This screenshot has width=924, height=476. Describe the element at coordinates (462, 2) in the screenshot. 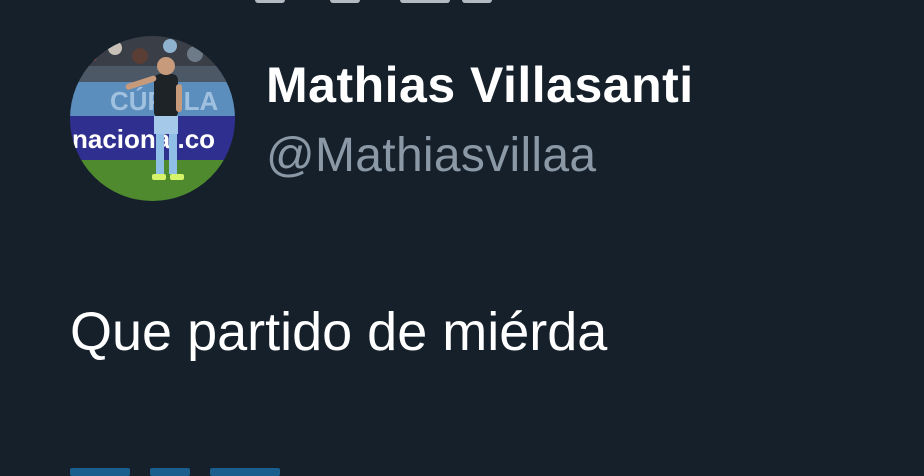

I see `previous-content-cutoff` at that location.